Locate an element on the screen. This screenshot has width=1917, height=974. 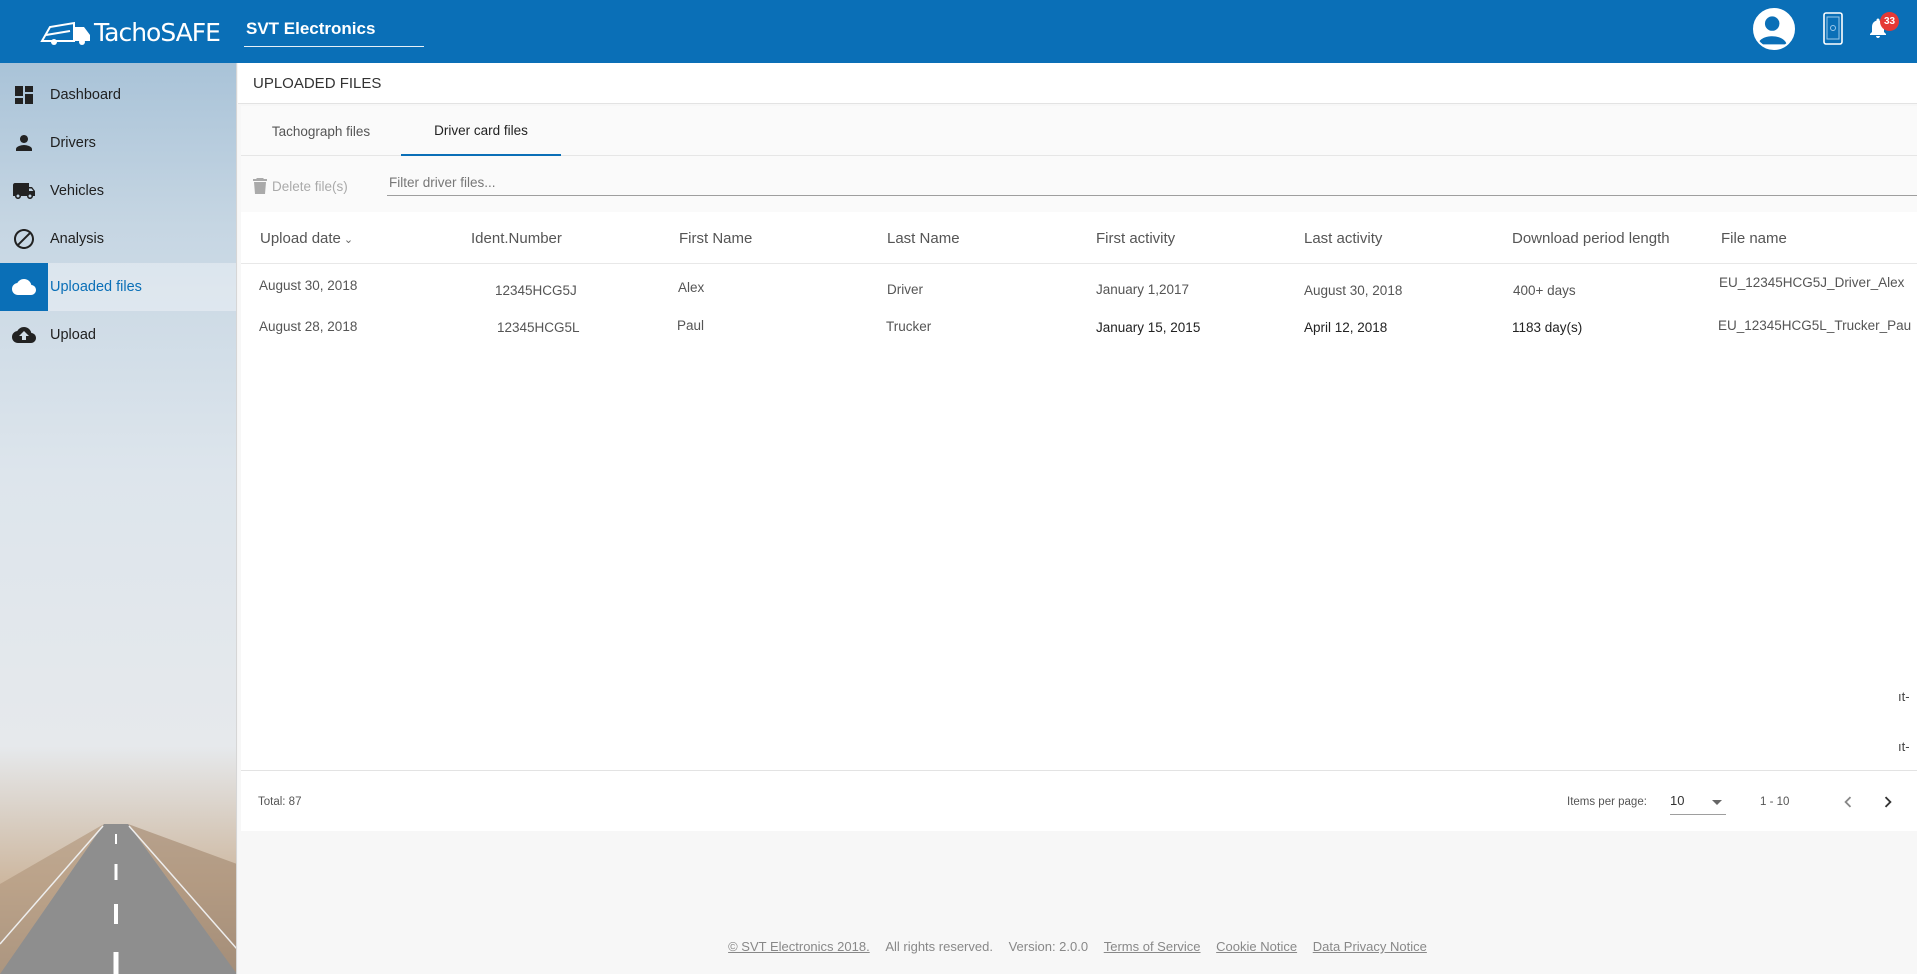
block-icon is located at coordinates (24, 239).